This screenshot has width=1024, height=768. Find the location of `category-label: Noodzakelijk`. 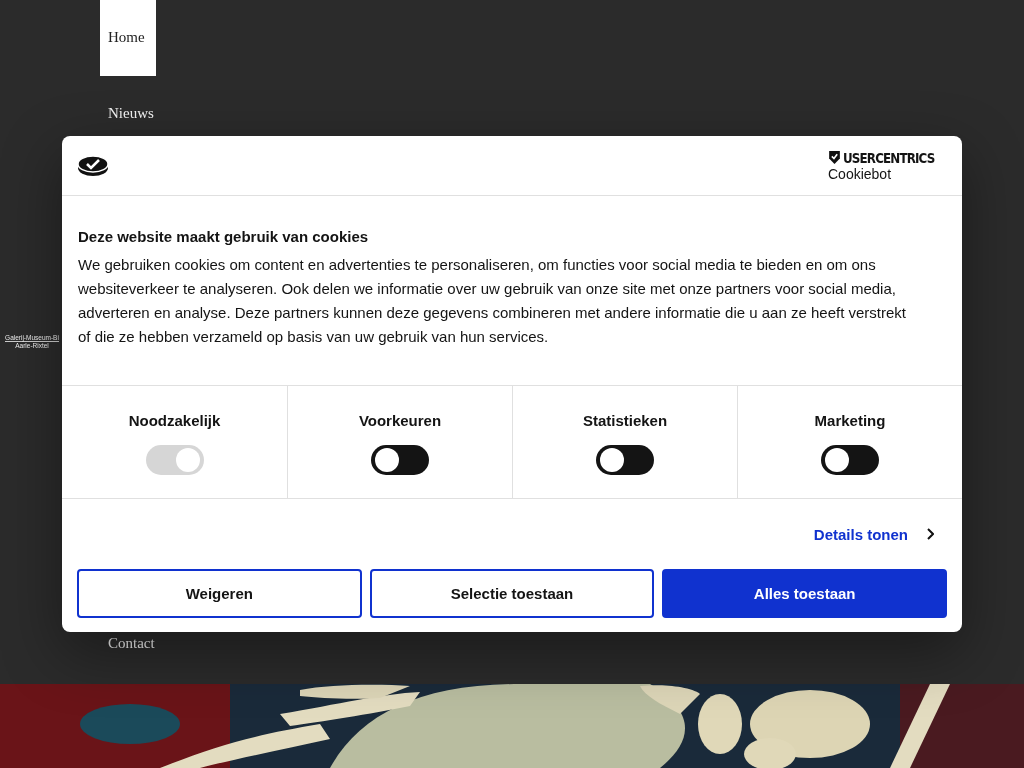

category-label: Noodzakelijk is located at coordinates (174, 420).